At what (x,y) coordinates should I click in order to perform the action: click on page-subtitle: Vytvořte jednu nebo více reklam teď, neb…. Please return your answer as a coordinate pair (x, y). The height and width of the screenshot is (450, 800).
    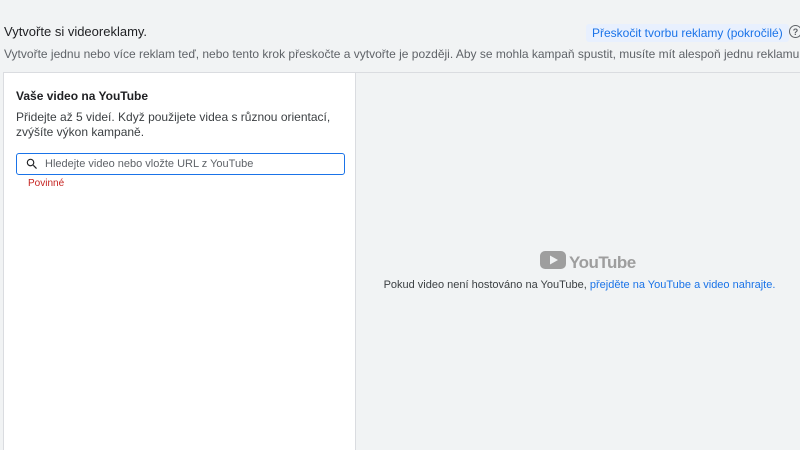
    Looking at the image, I should click on (402, 54).